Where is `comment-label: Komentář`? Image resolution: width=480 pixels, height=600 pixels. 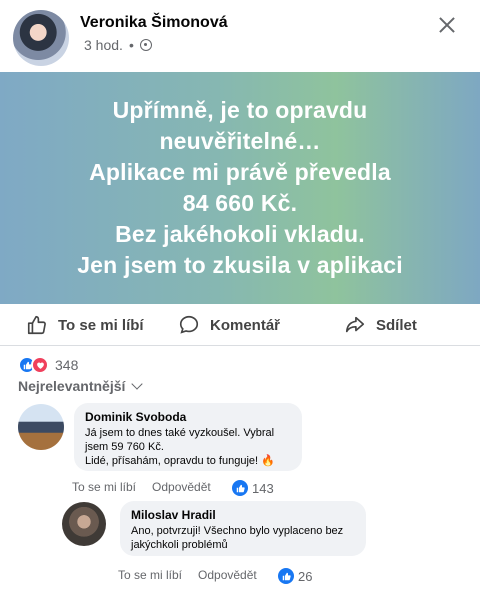
comment-label: Komentář is located at coordinates (245, 325).